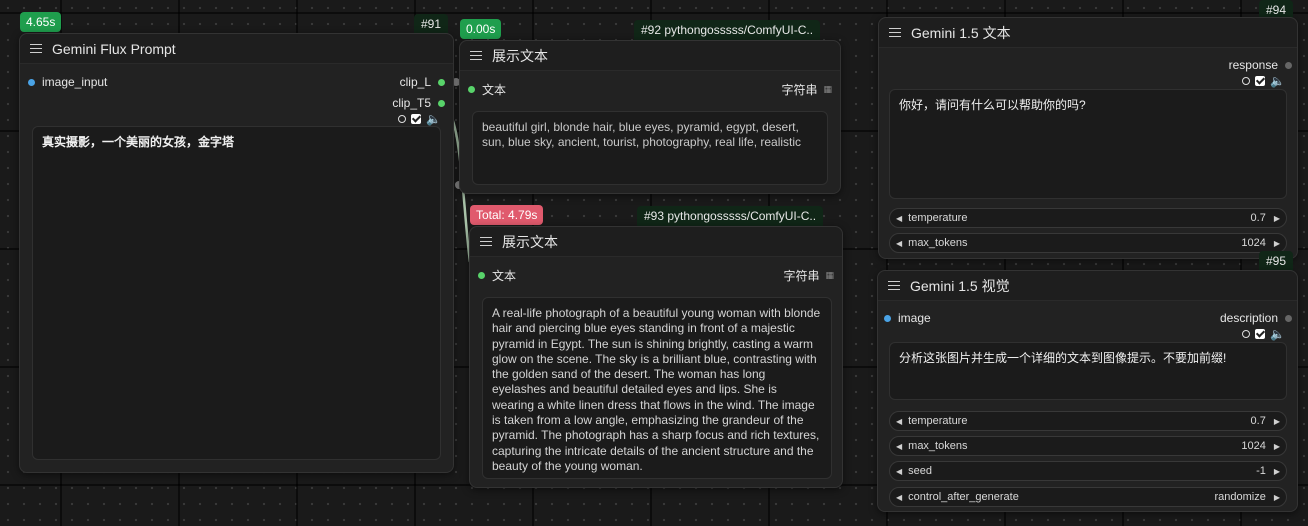 Image resolution: width=1308 pixels, height=526 pixels. Describe the element at coordinates (415, 82) in the screenshot. I see `slot-label: clip_L` at that location.